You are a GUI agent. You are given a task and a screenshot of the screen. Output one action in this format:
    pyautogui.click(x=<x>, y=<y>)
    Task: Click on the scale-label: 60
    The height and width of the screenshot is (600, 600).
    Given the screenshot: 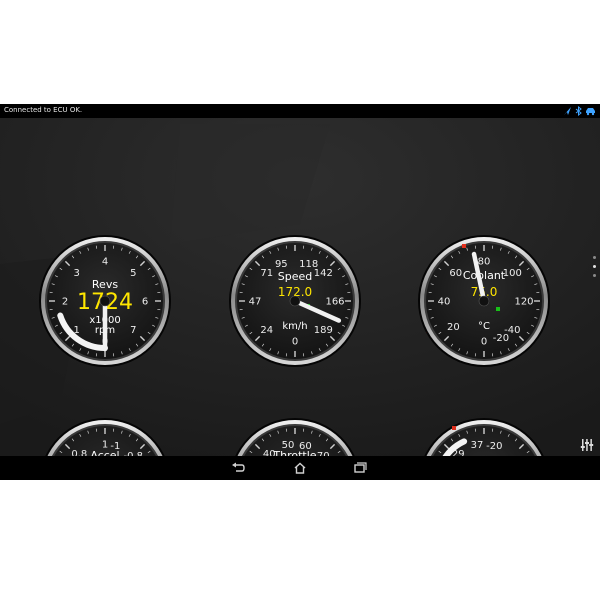 What is the action you would take?
    pyautogui.click(x=455, y=273)
    